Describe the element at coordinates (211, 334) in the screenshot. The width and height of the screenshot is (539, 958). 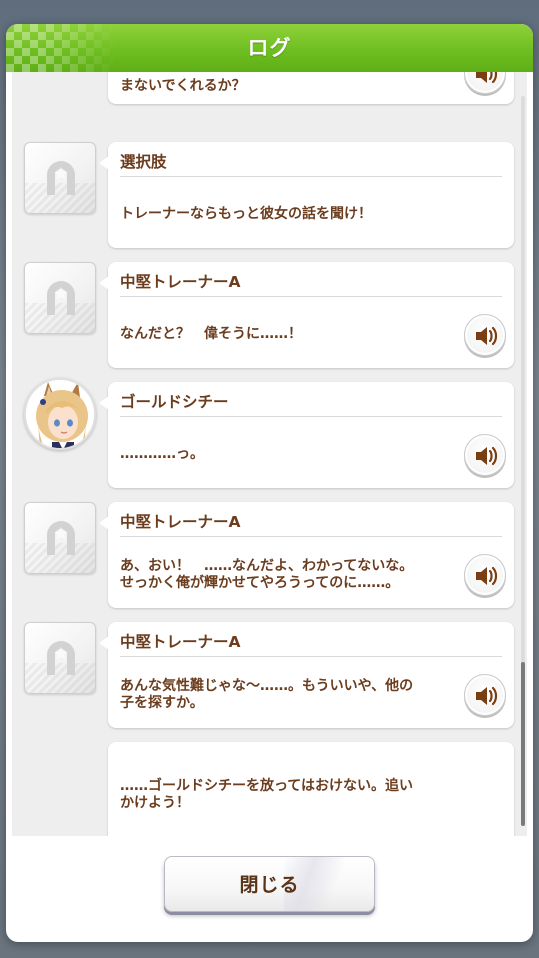
I see `message-text: なんだと？ 偉そうに……！` at that location.